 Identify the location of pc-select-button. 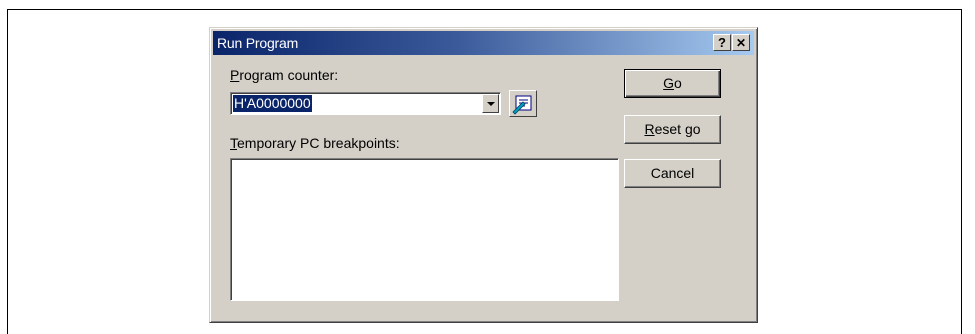
(523, 103).